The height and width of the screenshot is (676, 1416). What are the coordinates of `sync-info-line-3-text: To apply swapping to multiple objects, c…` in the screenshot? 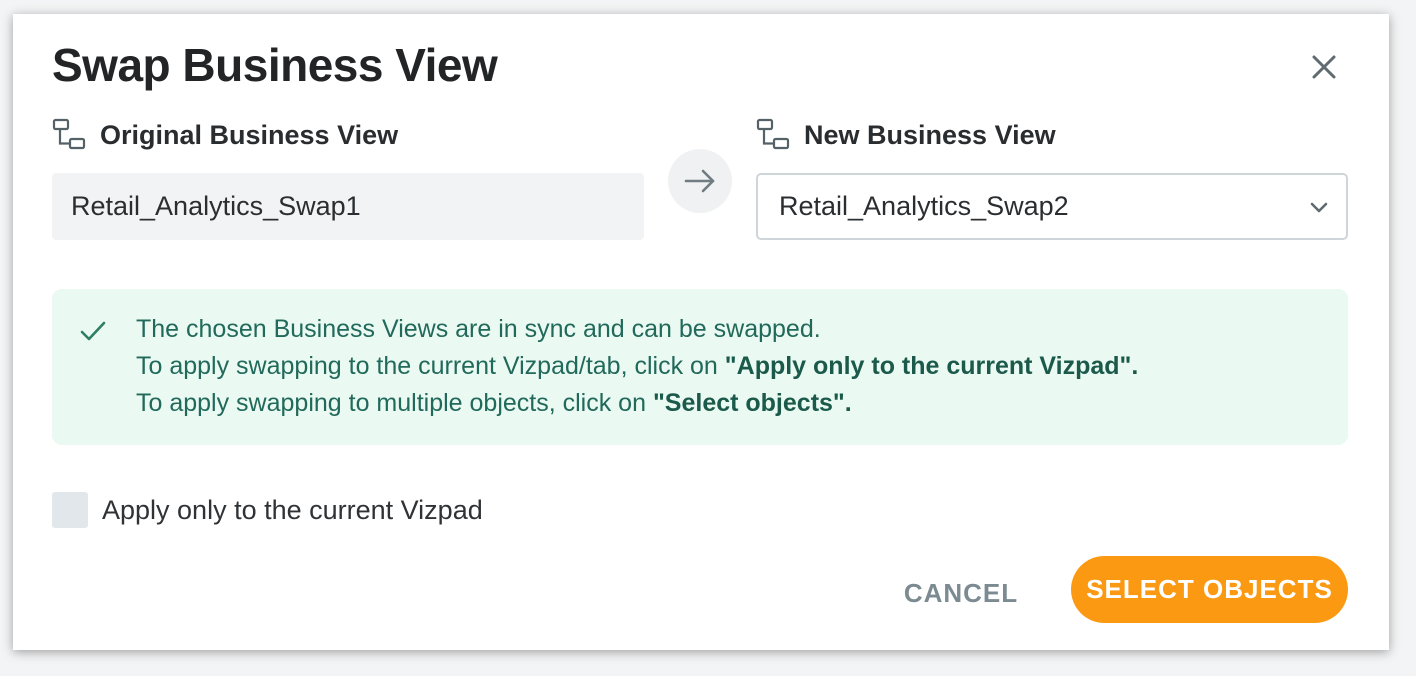 It's located at (394, 403).